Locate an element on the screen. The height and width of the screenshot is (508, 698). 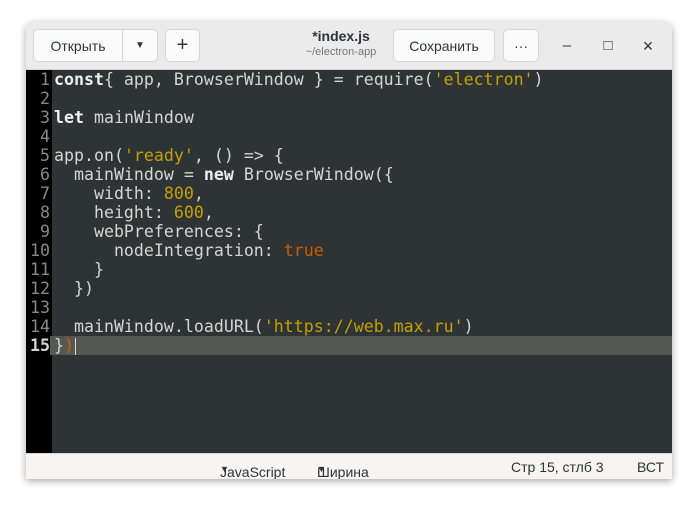
code-text: webPreferences: { is located at coordinates (159, 231).